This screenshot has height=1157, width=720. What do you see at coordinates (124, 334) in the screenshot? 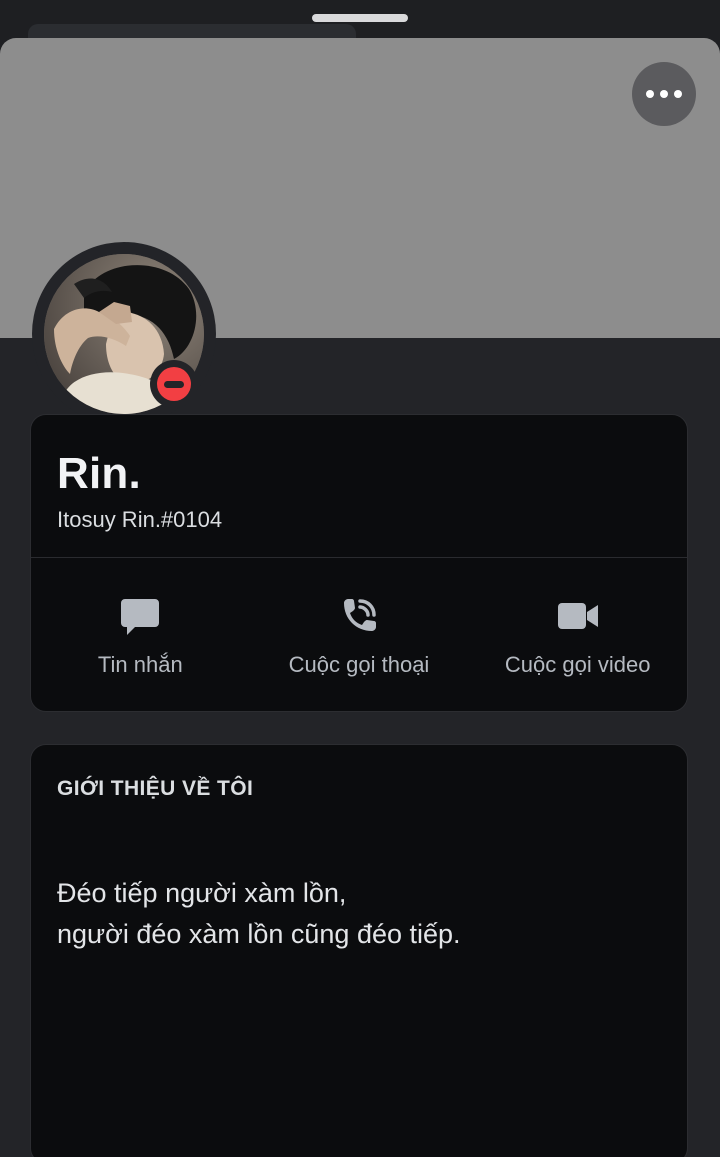
I see `avatar-frame` at bounding box center [124, 334].